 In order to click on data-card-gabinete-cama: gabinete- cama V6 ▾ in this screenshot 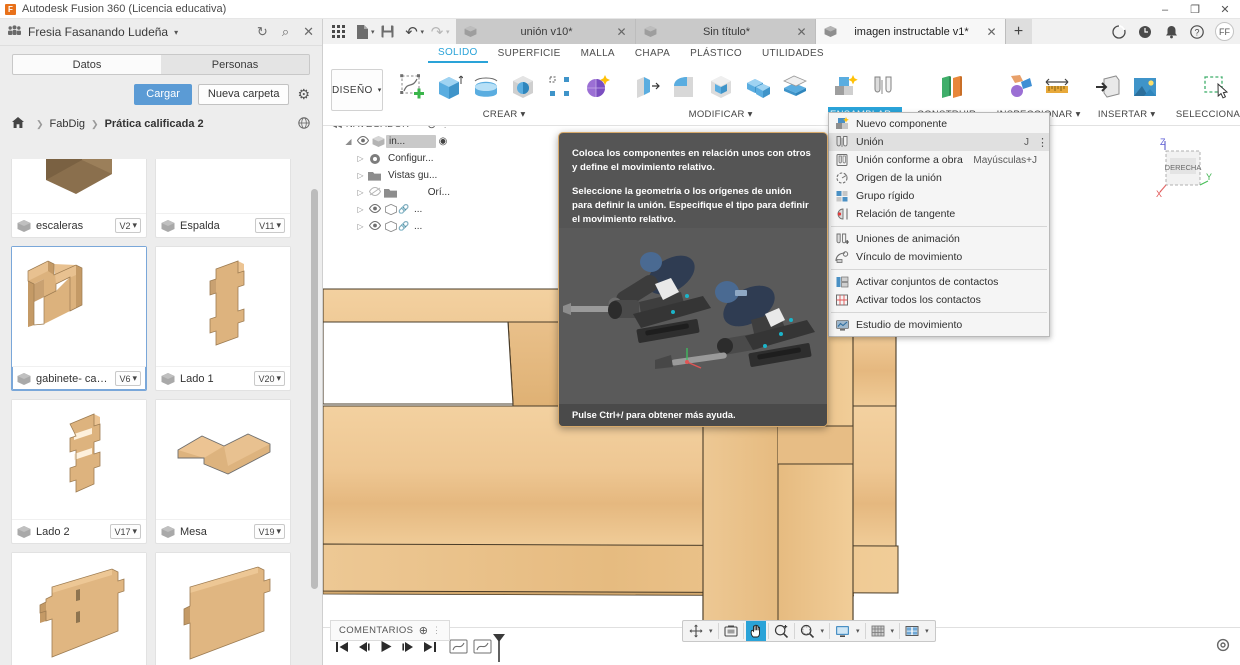, I will do `click(79, 318)`.